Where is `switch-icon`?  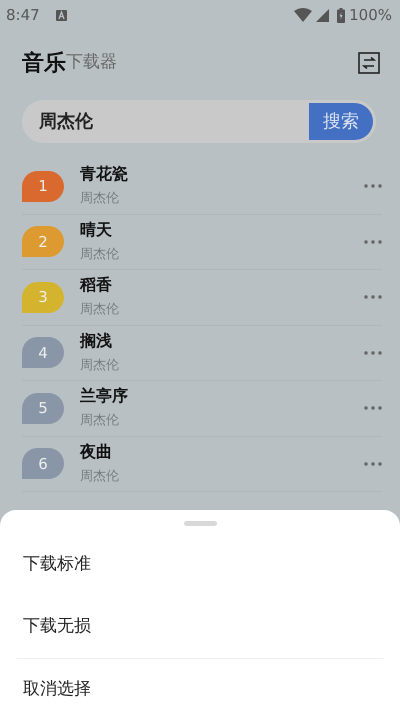
switch-icon is located at coordinates (369, 63).